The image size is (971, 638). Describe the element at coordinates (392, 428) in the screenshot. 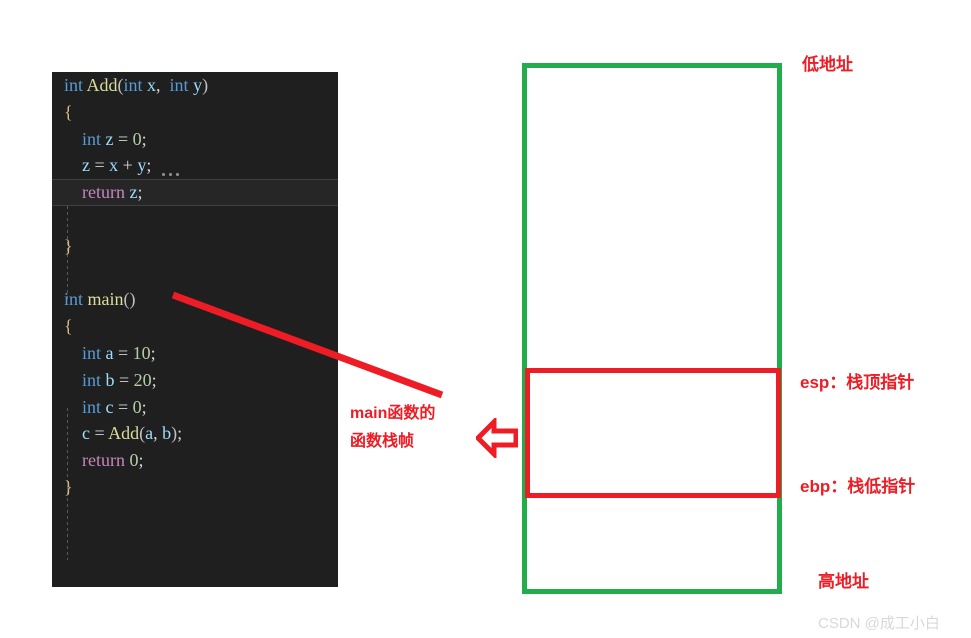

I see `label-main-stack-frame: main函数的 函数栈帧` at that location.